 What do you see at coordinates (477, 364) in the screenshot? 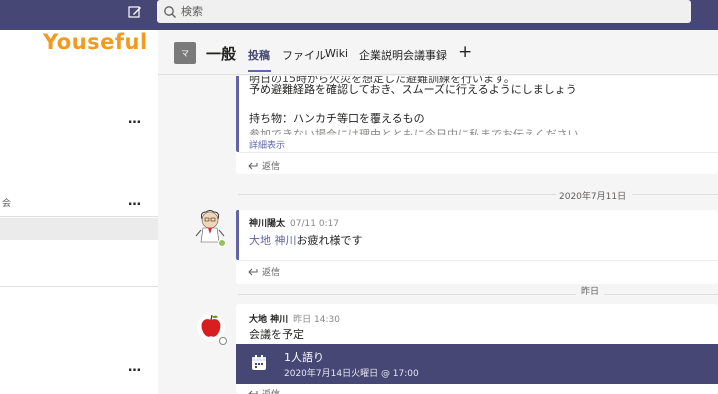
I see `meeting-card: 1人語り 2020年7月14日火曜日 @ 17:00` at bounding box center [477, 364].